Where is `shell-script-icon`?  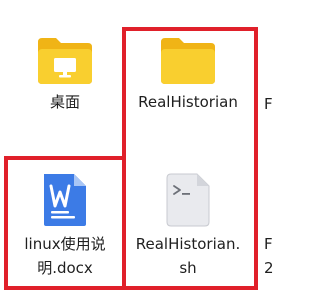 shell-script-icon is located at coordinates (188, 200).